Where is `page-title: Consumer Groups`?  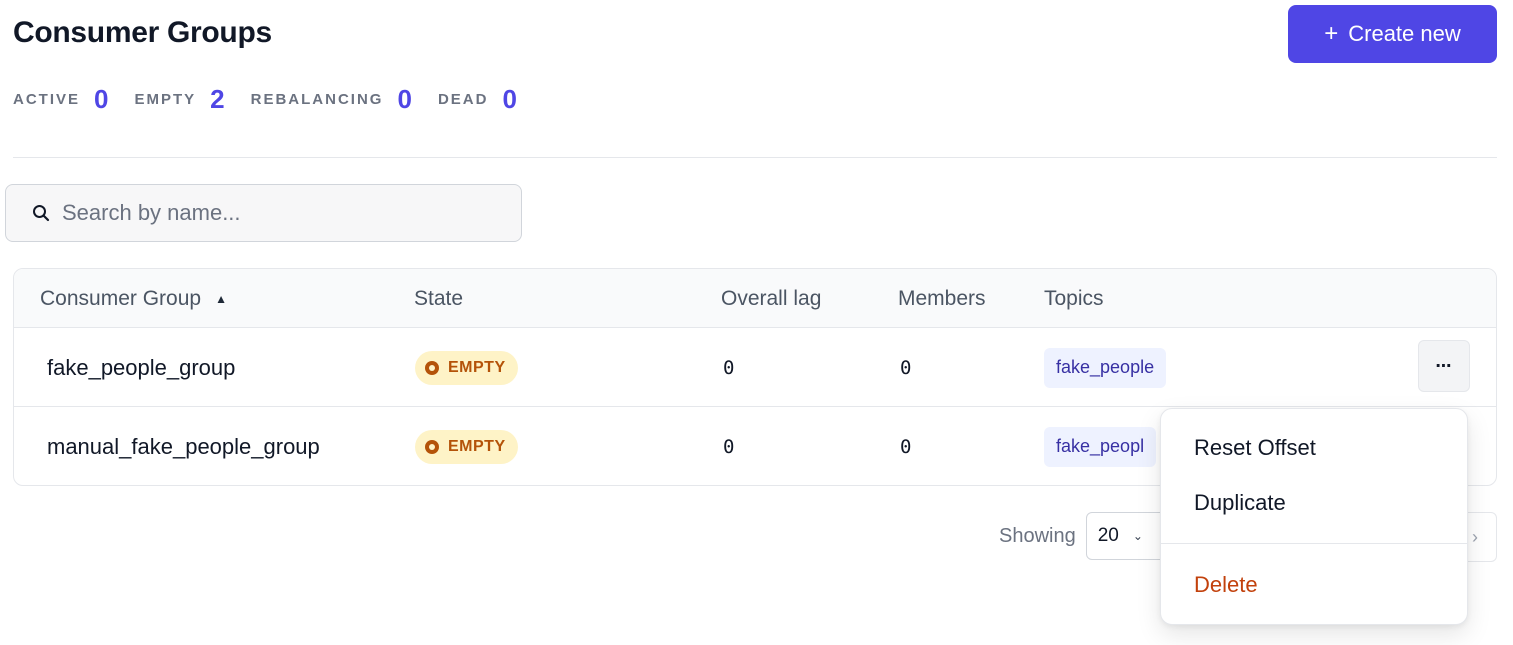
page-title: Consumer Groups is located at coordinates (142, 32).